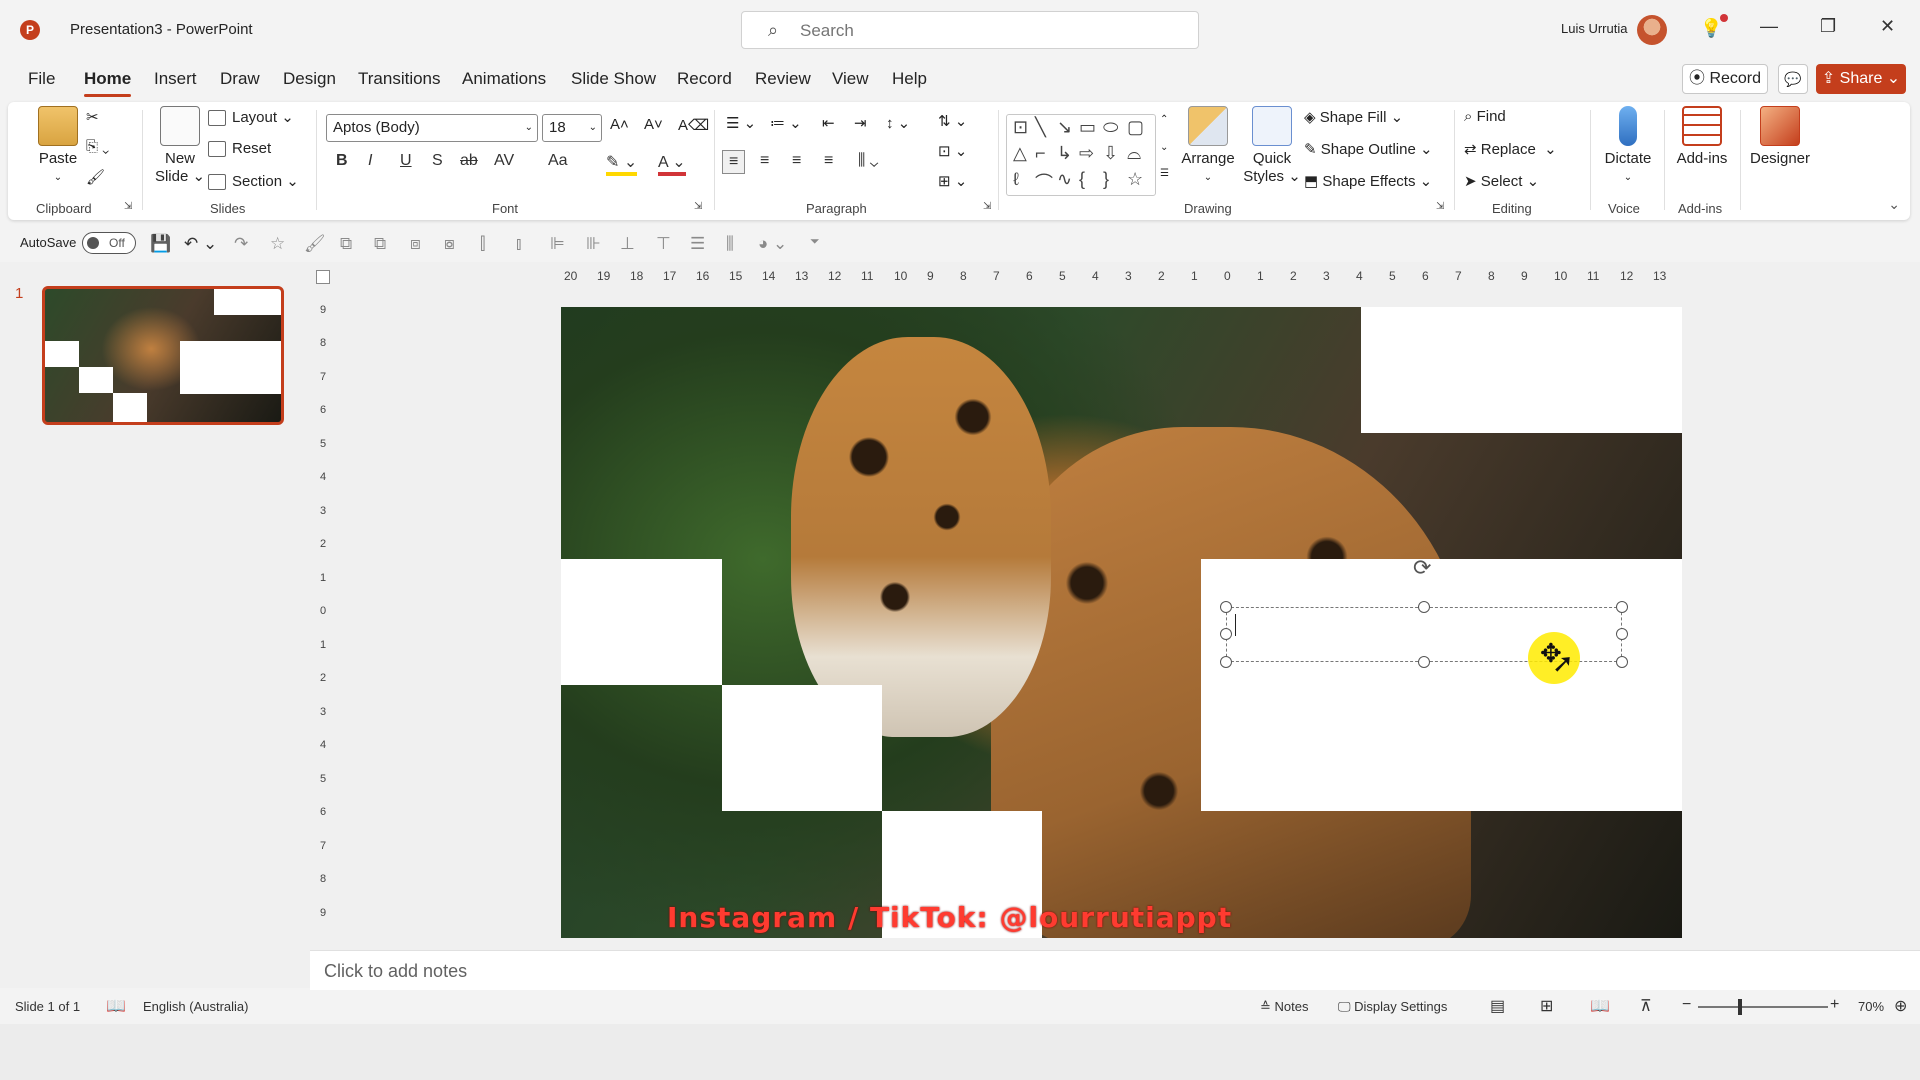  What do you see at coordinates (1441, 685) in the screenshot?
I see `white-block-right` at bounding box center [1441, 685].